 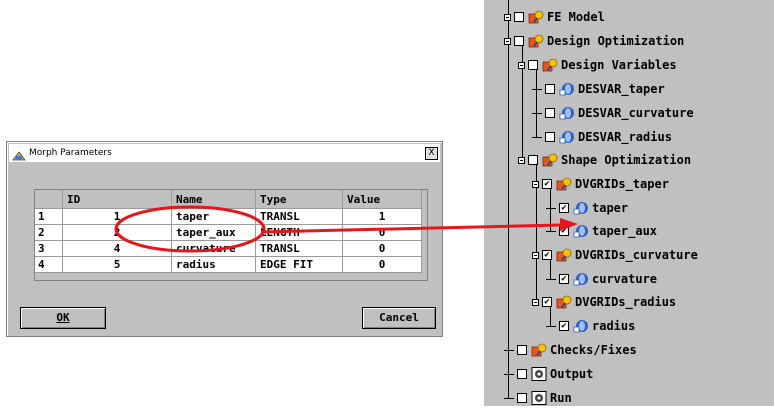 What do you see at coordinates (382, 216) in the screenshot?
I see `cell-value: 1` at bounding box center [382, 216].